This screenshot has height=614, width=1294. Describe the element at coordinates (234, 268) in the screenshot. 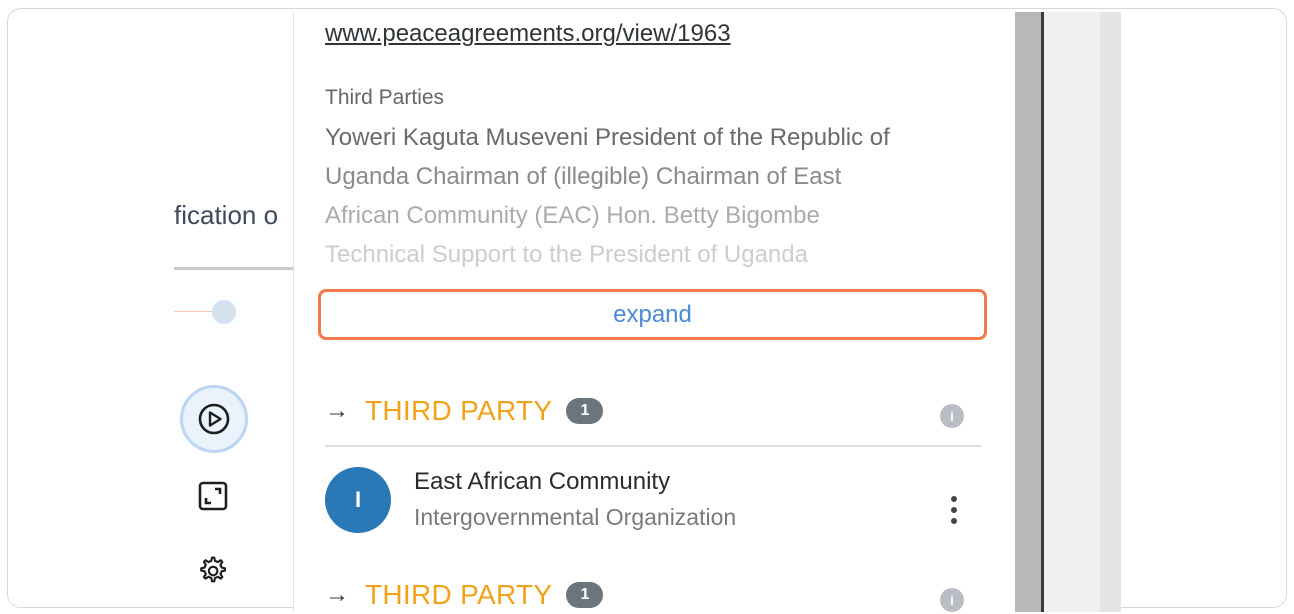

I see `background-divider` at that location.